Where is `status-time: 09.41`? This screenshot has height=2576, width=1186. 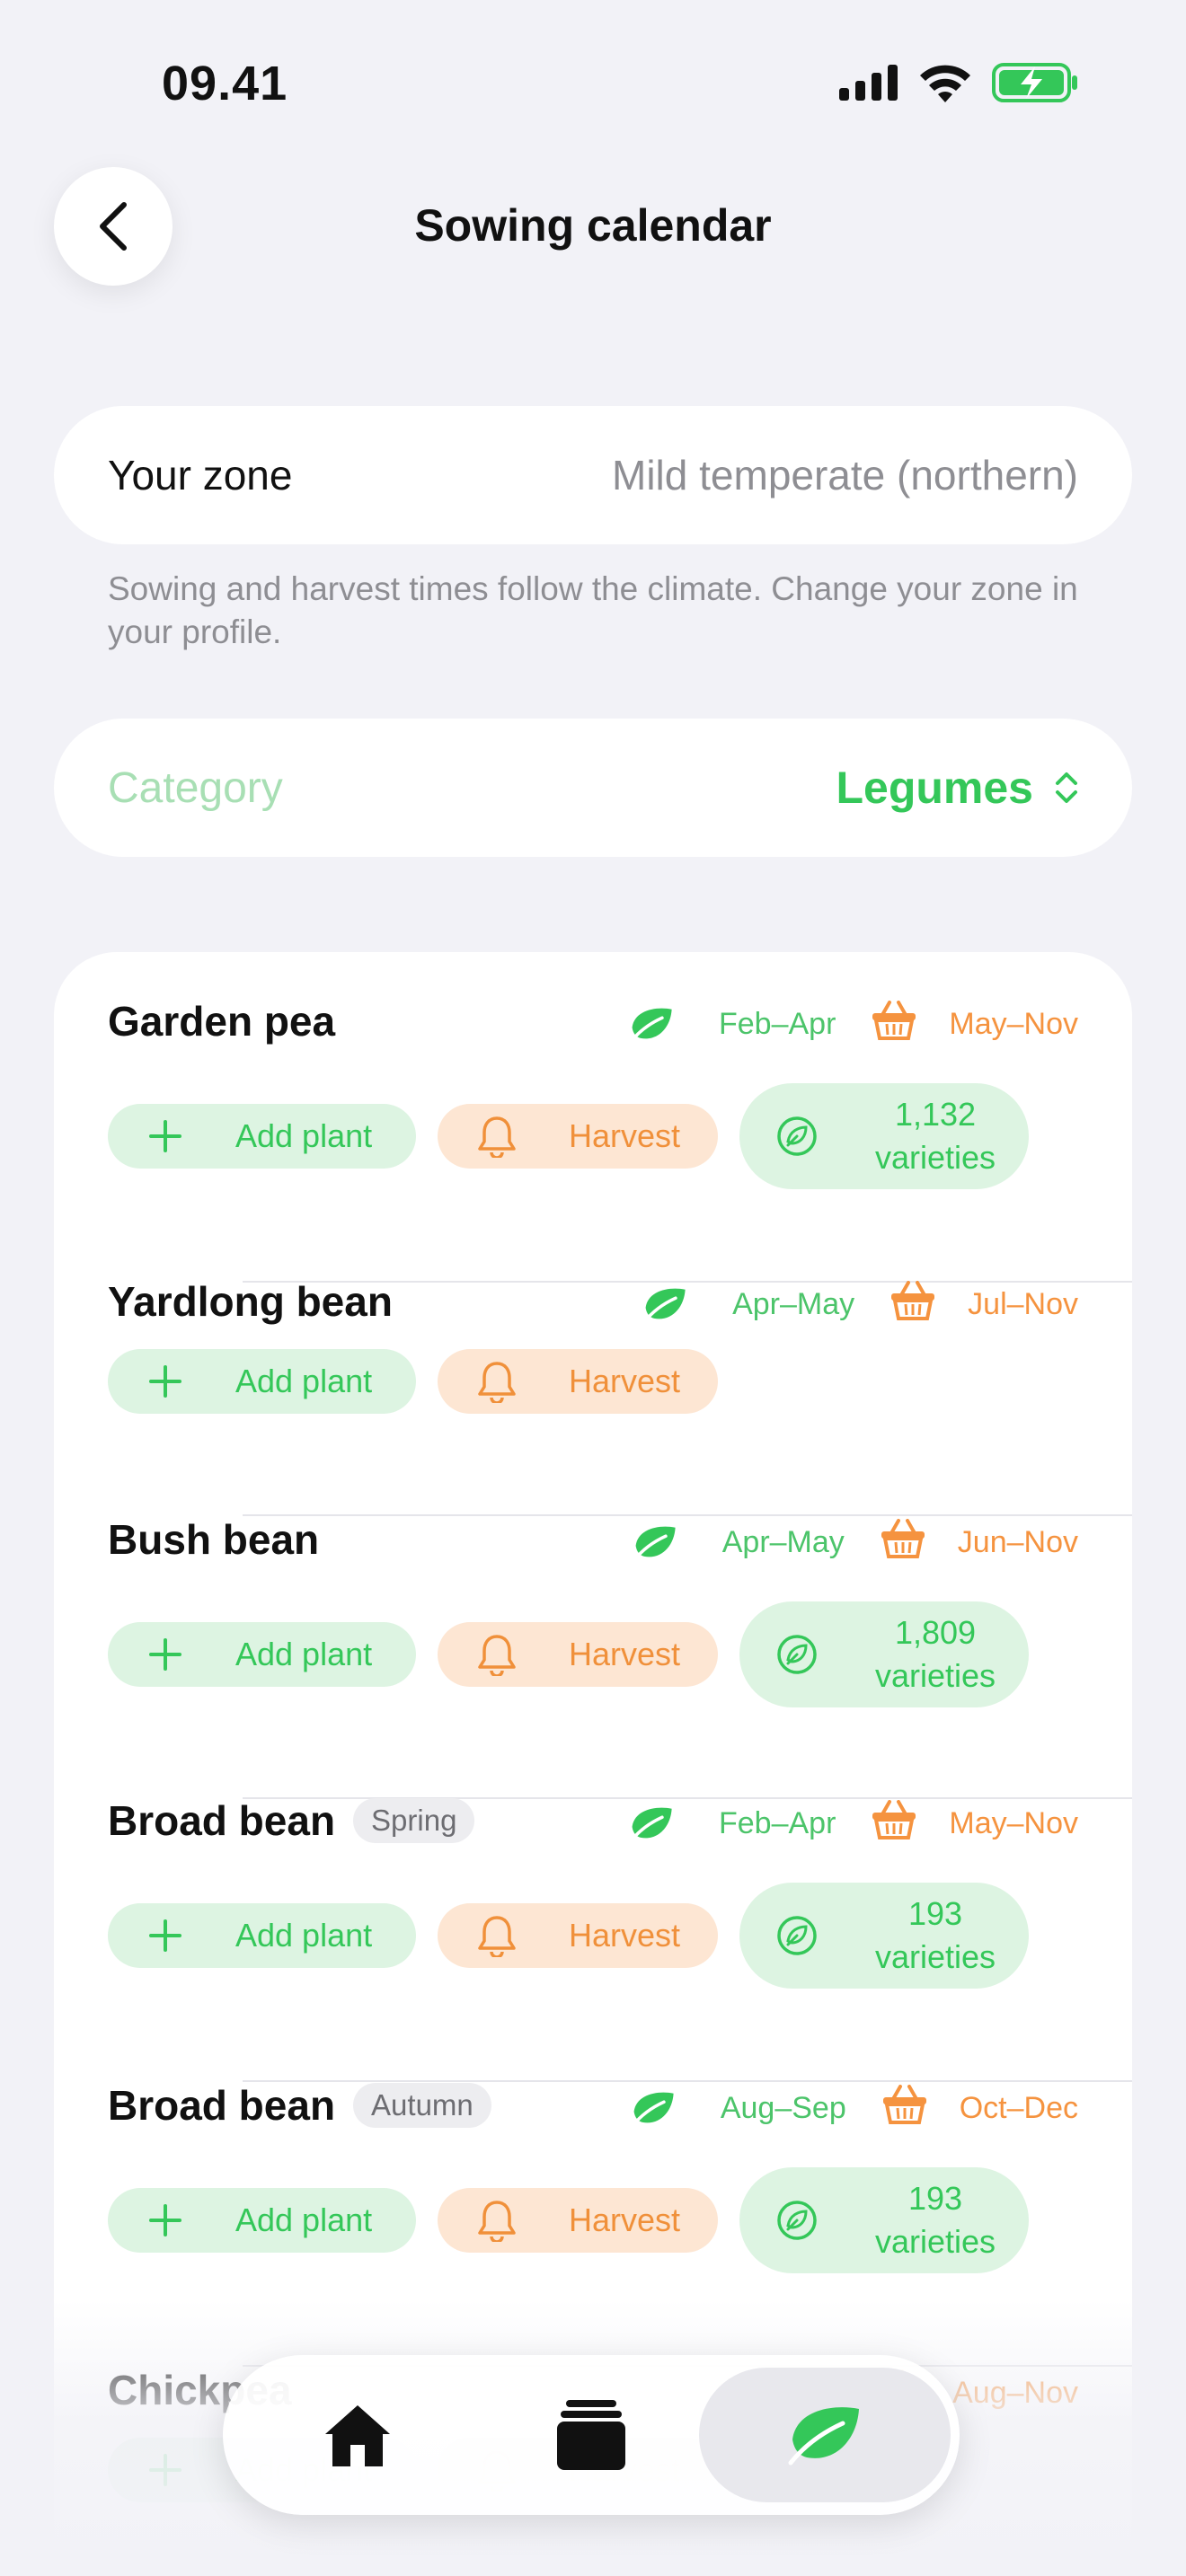
status-time: 09.41 is located at coordinates (225, 83).